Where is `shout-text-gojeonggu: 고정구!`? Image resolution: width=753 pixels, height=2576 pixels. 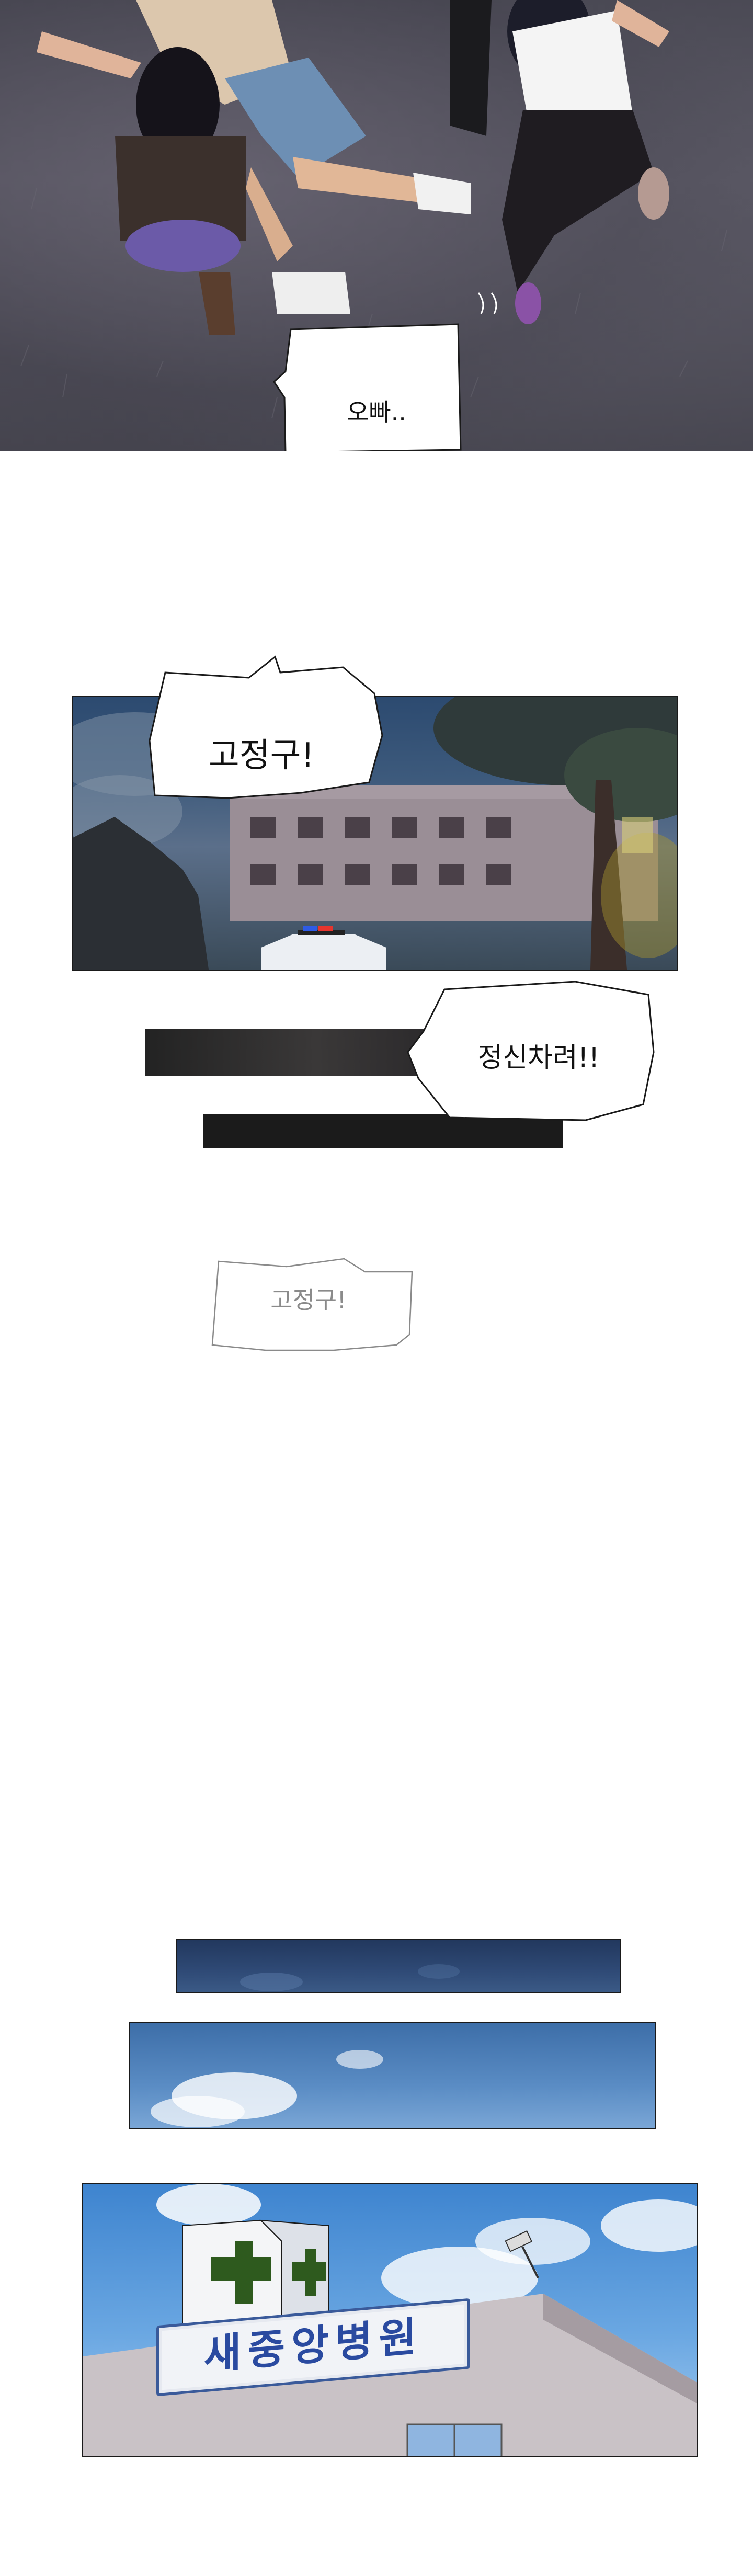 shout-text-gojeonggu: 고정구! is located at coordinates (261, 756).